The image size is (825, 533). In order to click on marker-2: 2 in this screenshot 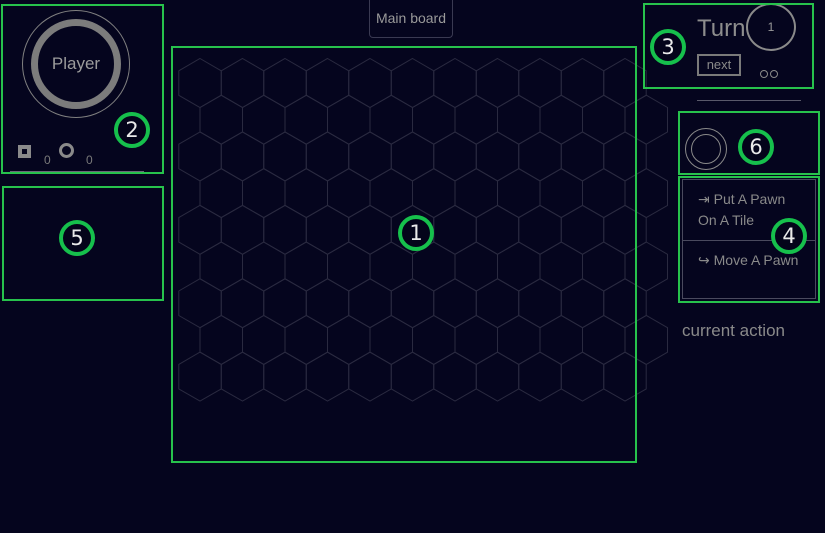, I will do `click(132, 130)`.